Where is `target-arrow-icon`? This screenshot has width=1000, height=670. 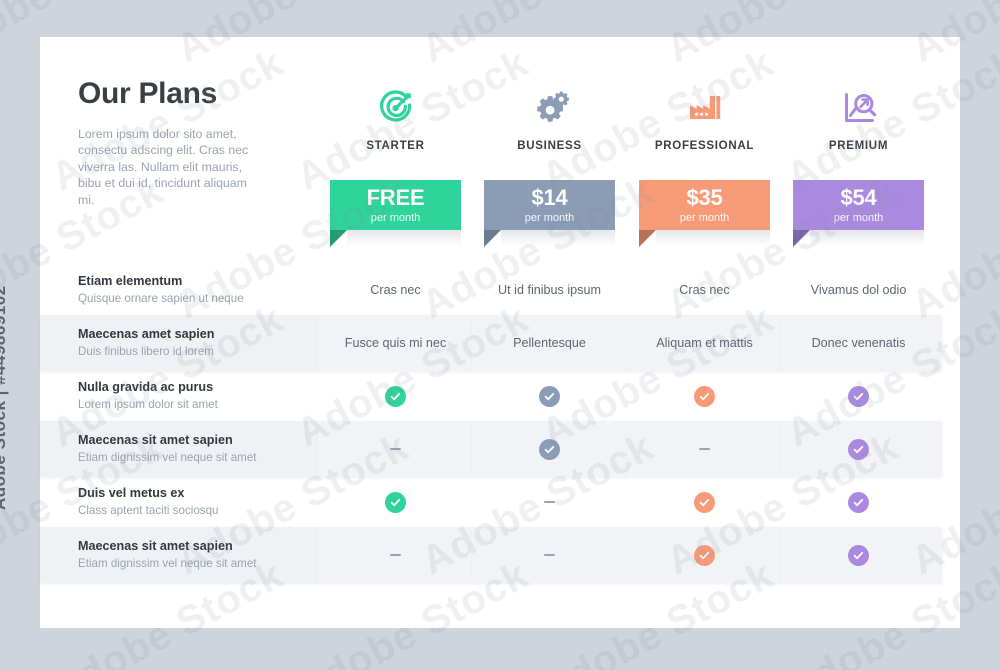
target-arrow-icon is located at coordinates (395, 108).